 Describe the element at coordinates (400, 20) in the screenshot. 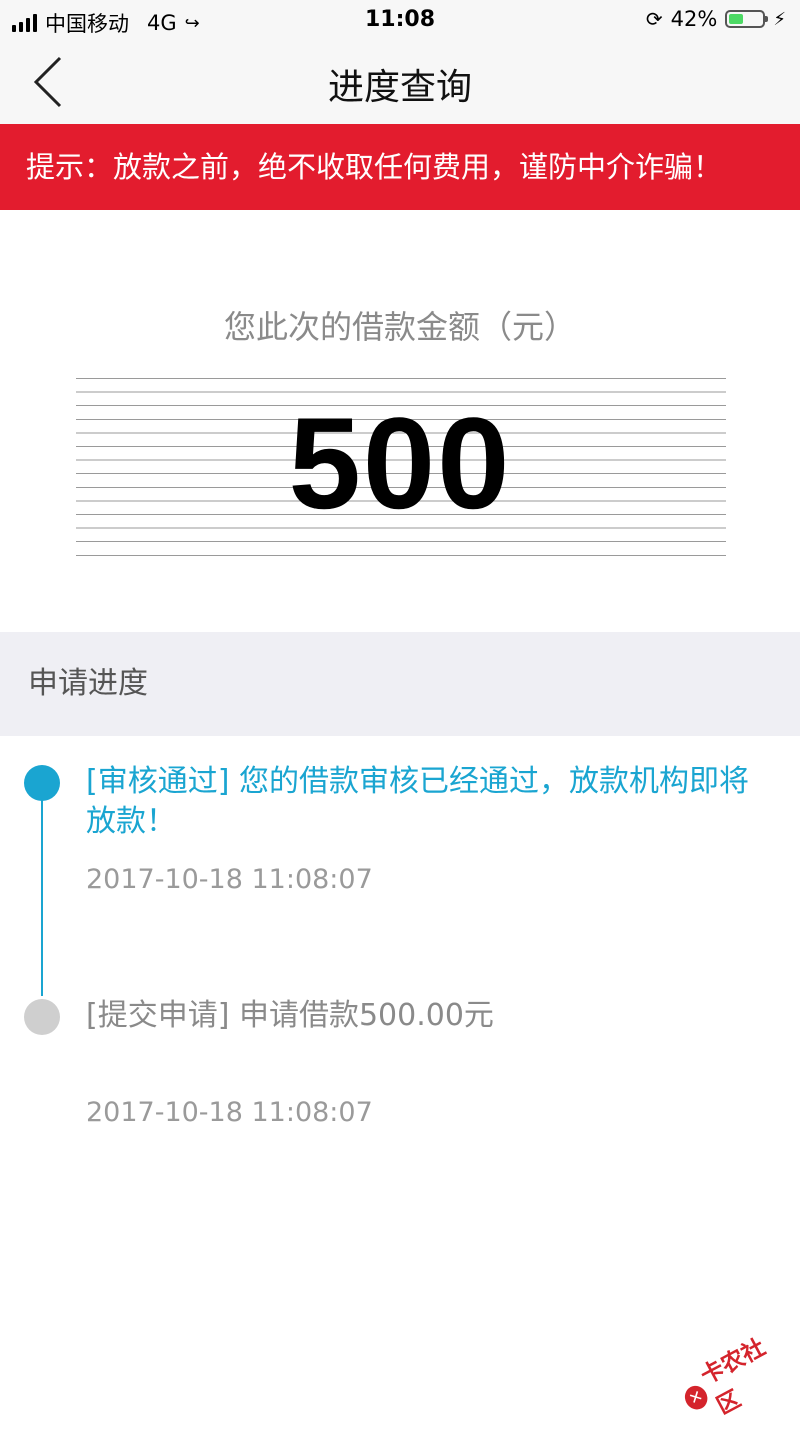

I see `status-bar: 中国移动 4G ↪ 11:08 ⟳ 42% ⚡` at that location.